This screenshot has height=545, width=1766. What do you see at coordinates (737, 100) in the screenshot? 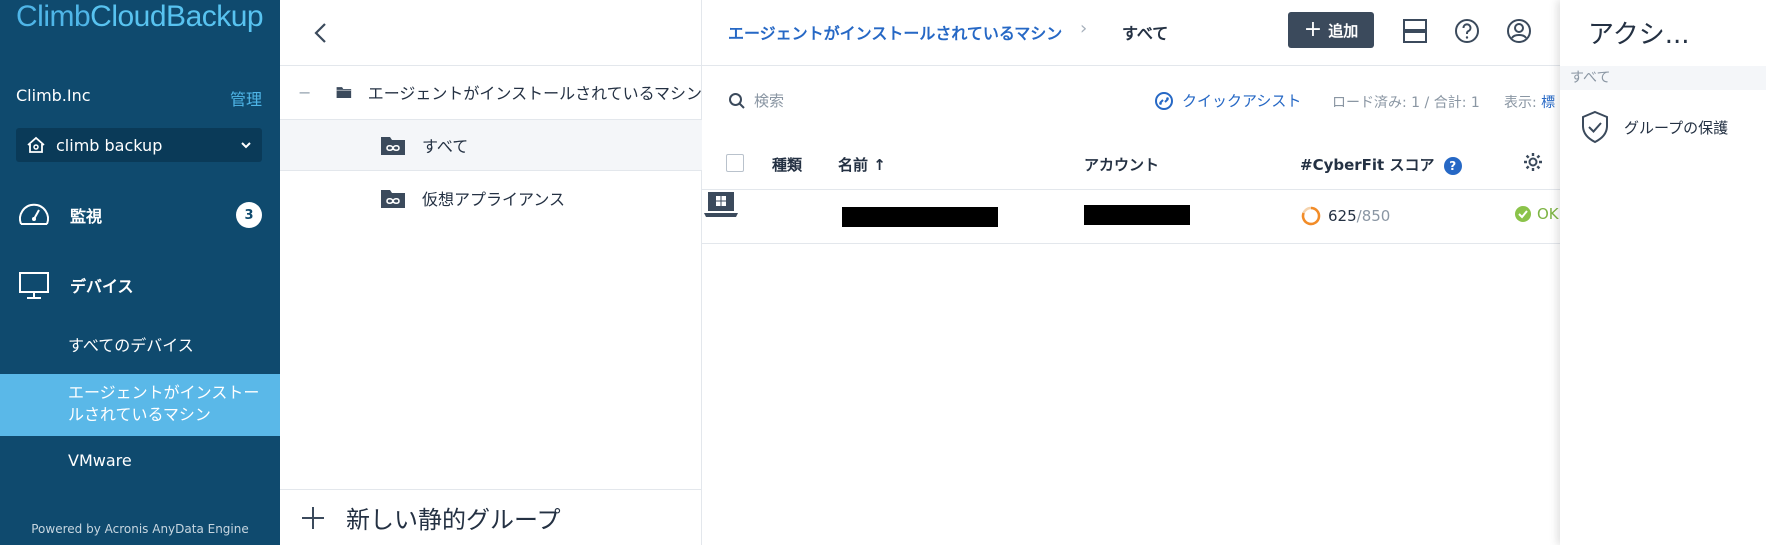
I see `search-icon` at bounding box center [737, 100].